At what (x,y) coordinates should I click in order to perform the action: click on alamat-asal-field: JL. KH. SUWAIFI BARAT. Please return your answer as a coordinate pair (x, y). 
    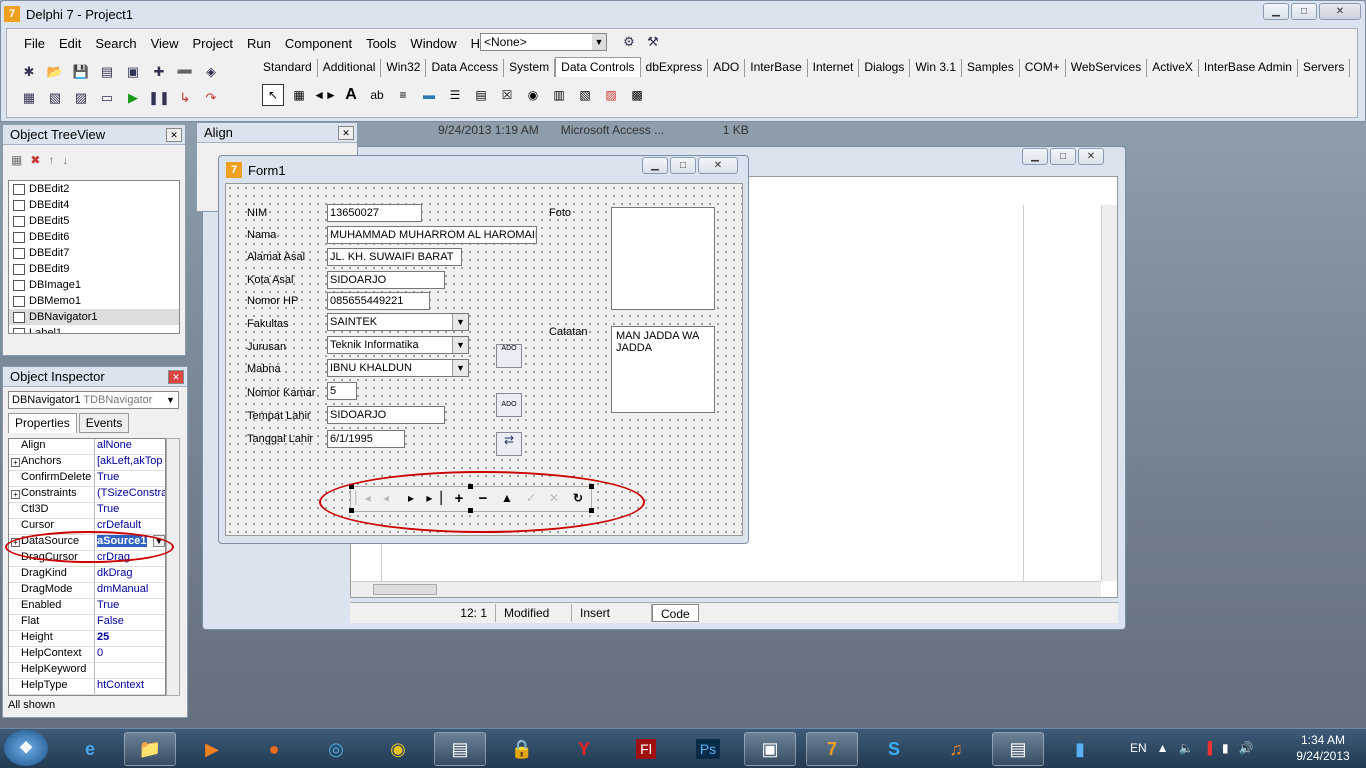
    Looking at the image, I should click on (394, 257).